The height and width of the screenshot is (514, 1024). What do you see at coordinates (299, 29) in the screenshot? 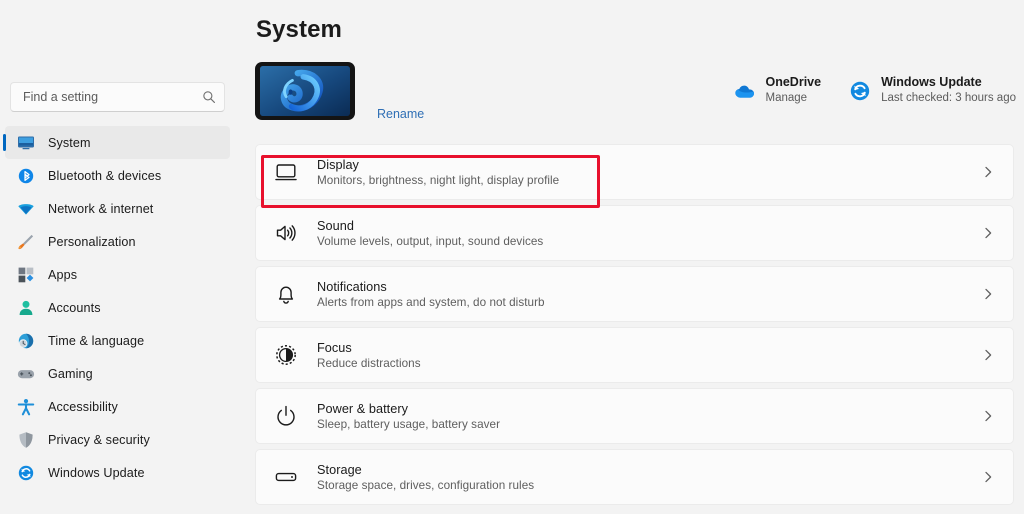
I see `page-title: System` at bounding box center [299, 29].